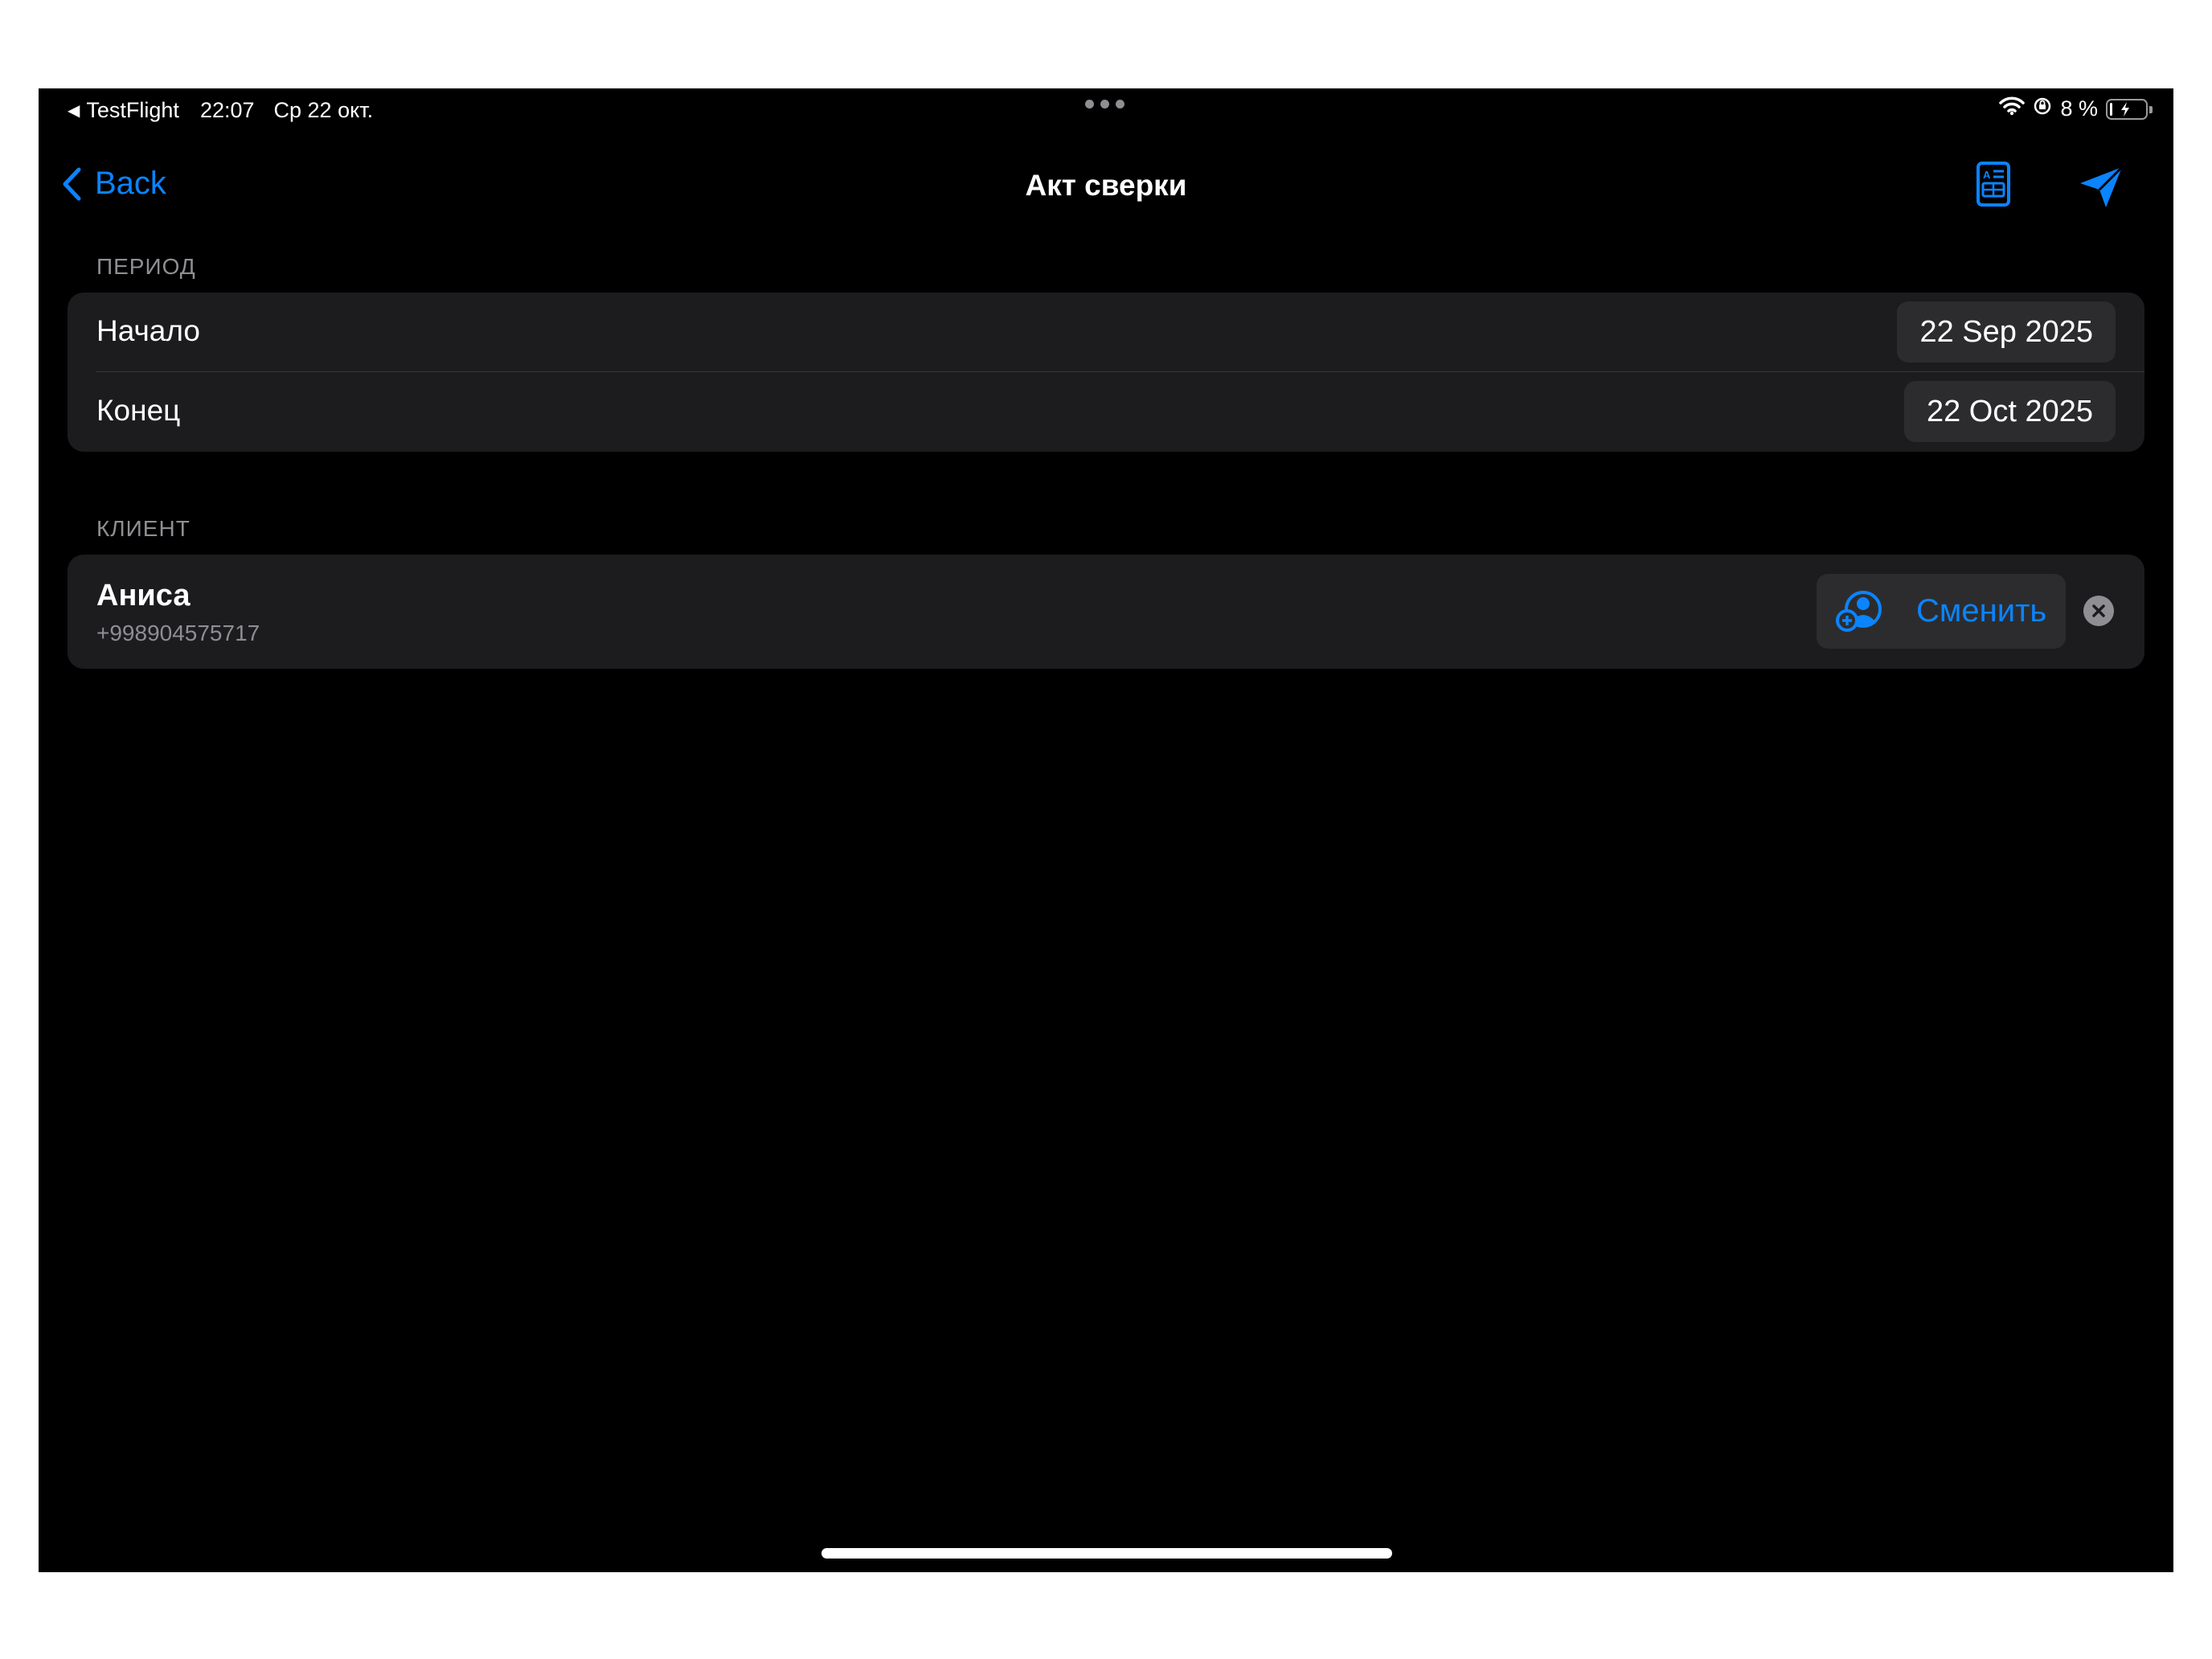 This screenshot has width=2212, height=1659. I want to click on battery-charging-icon, so click(2129, 109).